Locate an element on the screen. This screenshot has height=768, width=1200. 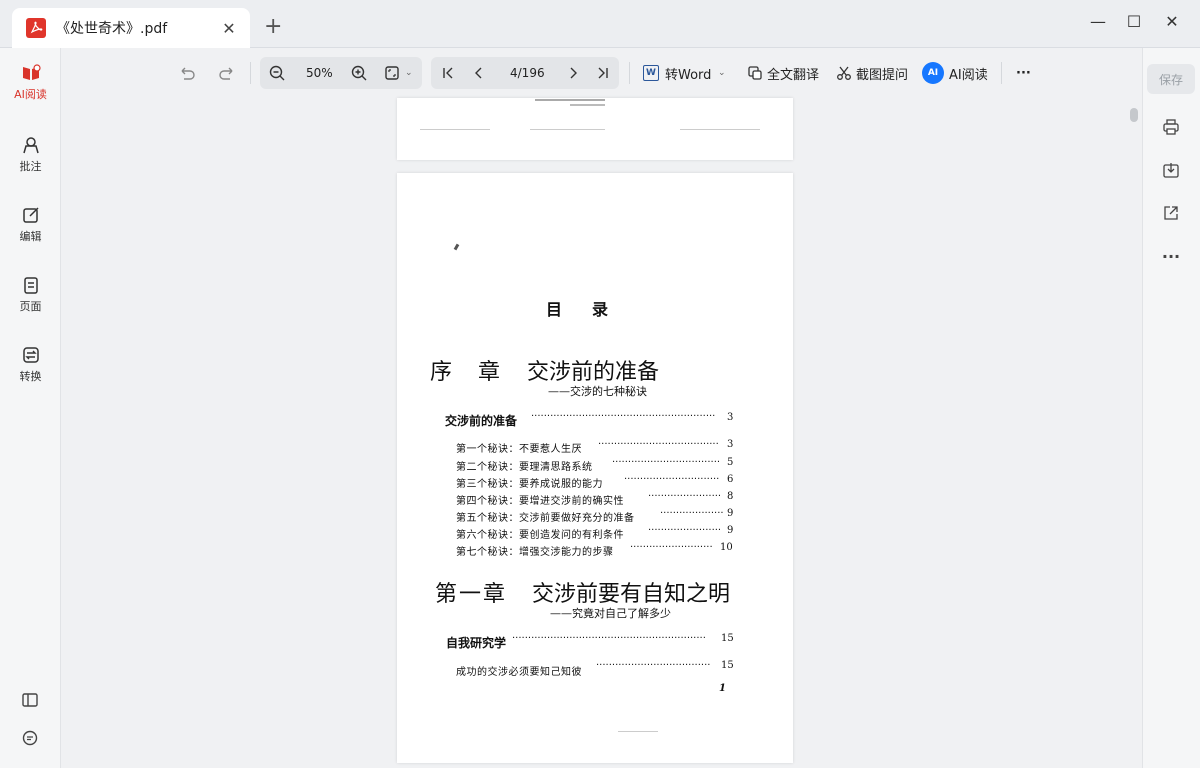
toc-entry: 第四个秘诀：要增进交涉前的确实性 is located at coordinates (540, 501).